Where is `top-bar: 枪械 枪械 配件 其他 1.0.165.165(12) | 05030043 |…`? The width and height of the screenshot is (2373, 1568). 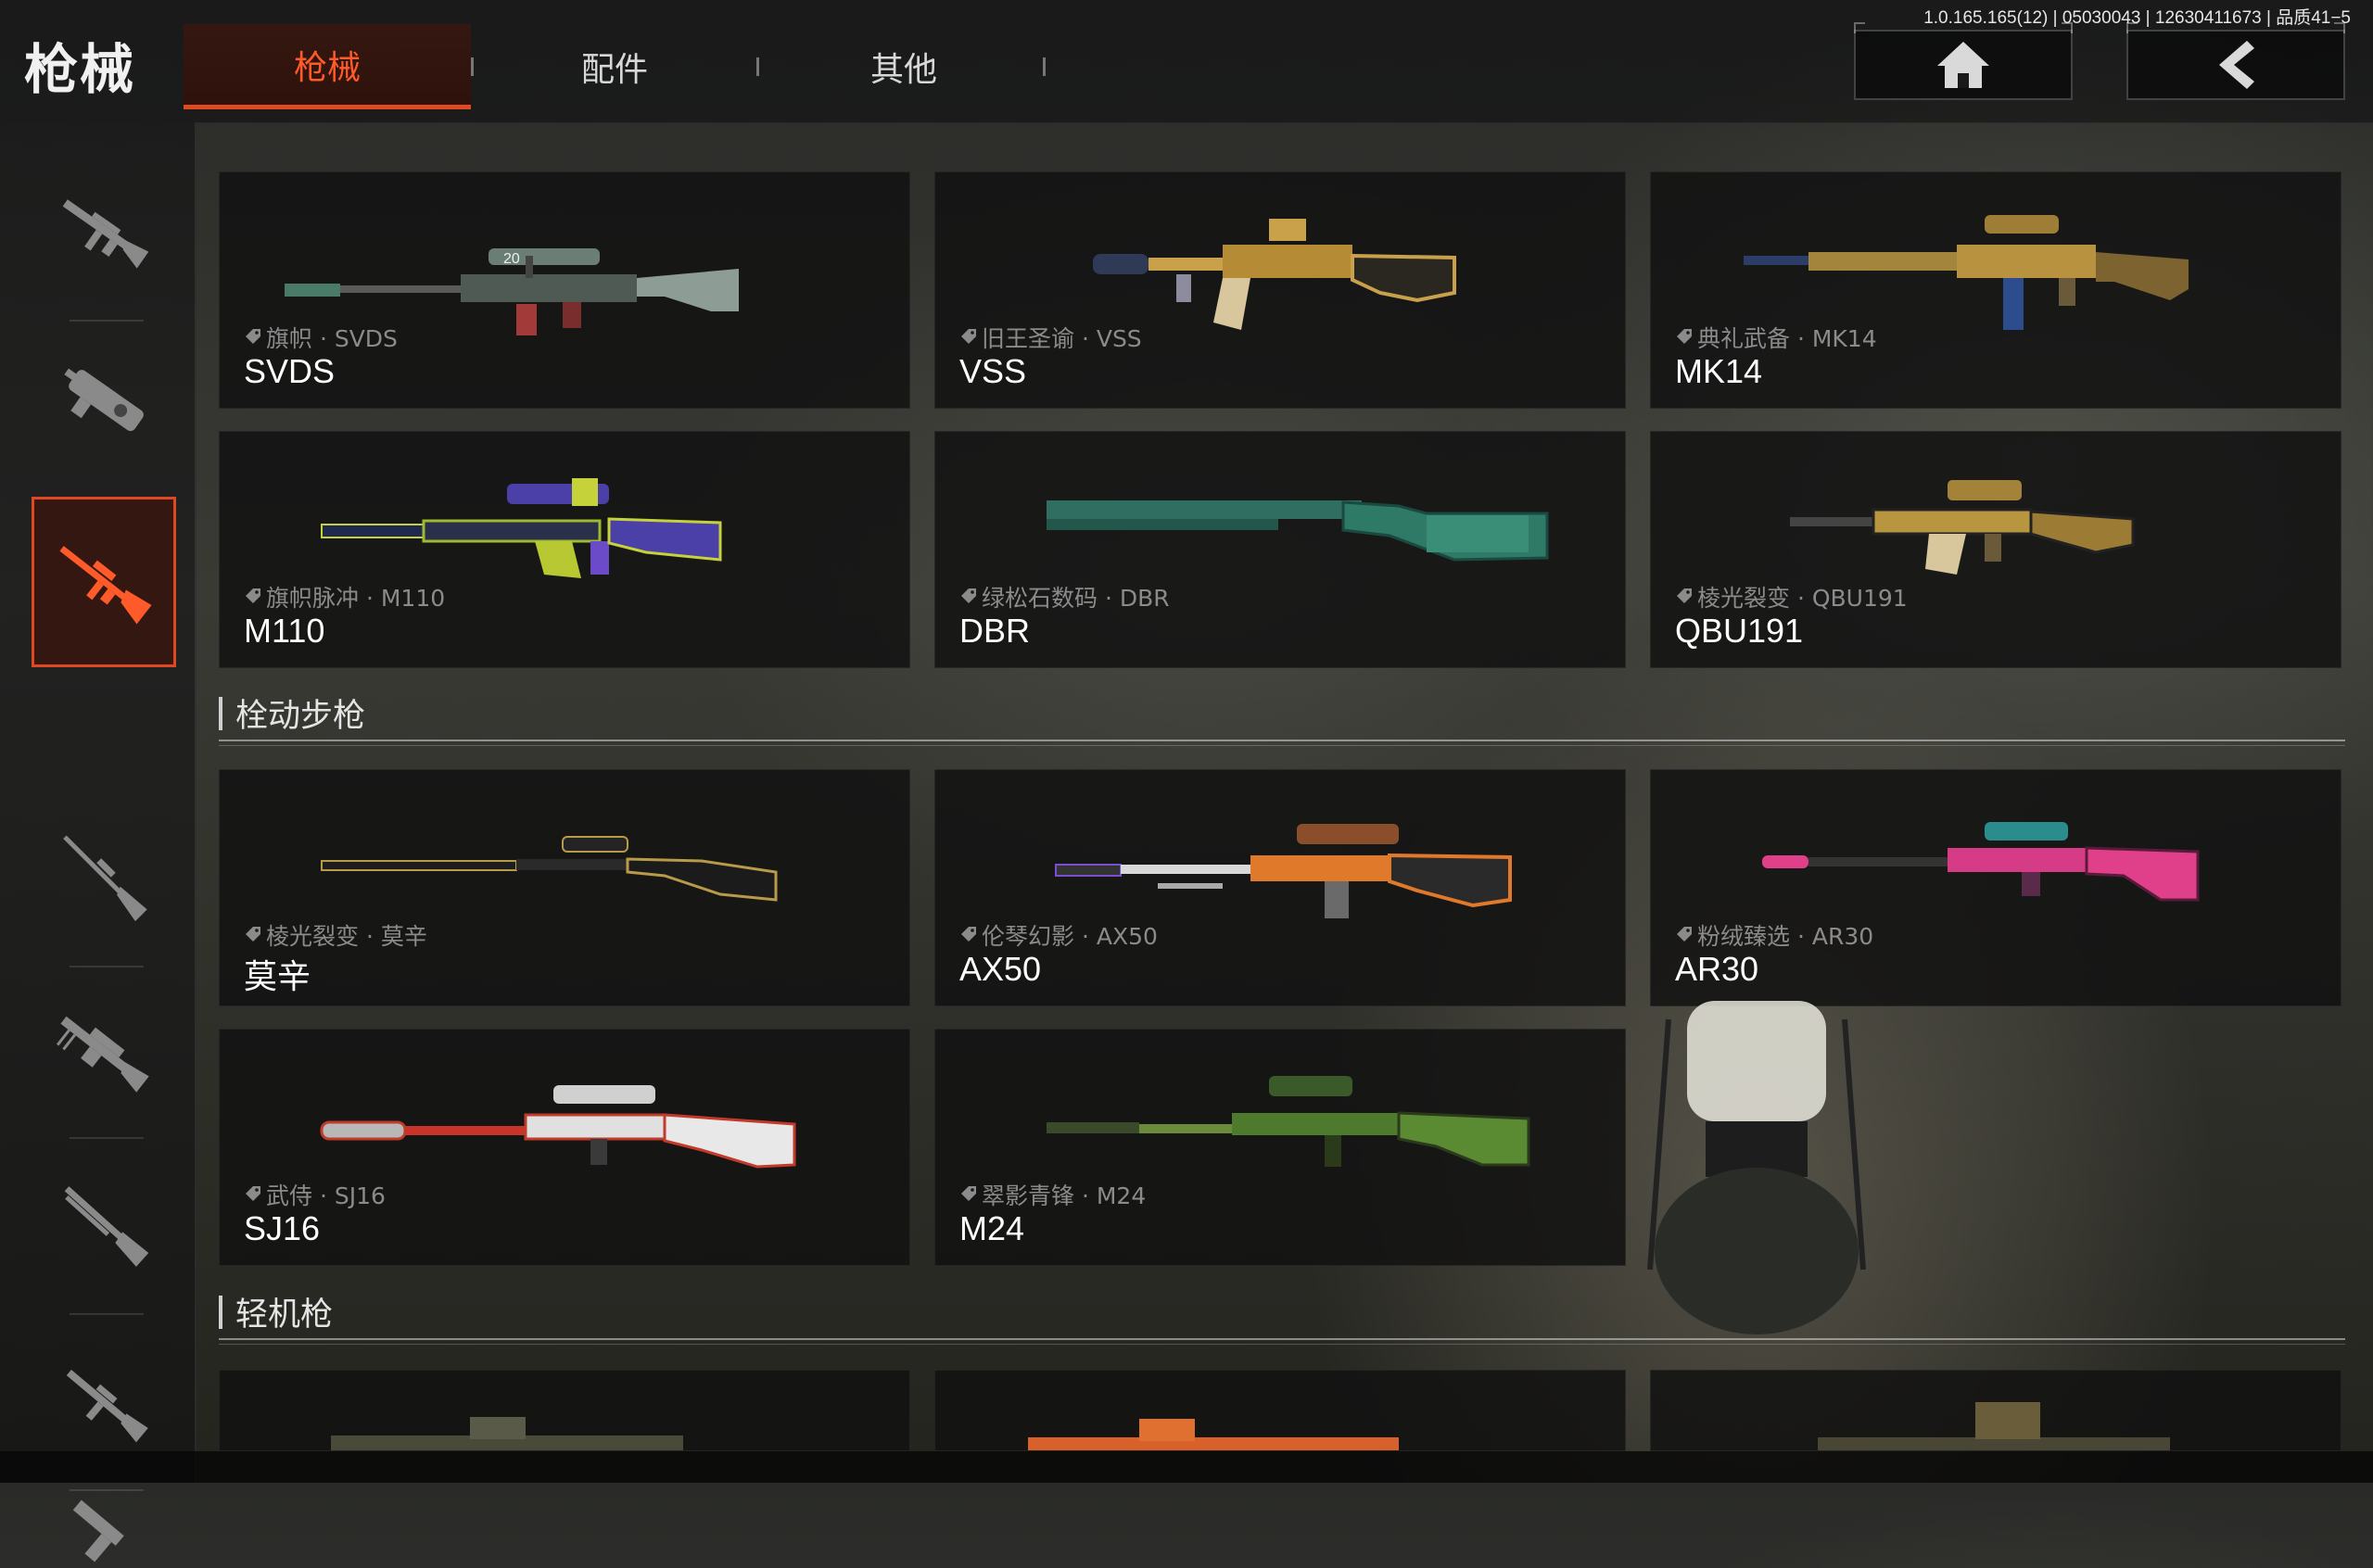
top-bar: 枪械 枪械 配件 其他 1.0.165.165(12) | 05030043 |… is located at coordinates (1186, 61).